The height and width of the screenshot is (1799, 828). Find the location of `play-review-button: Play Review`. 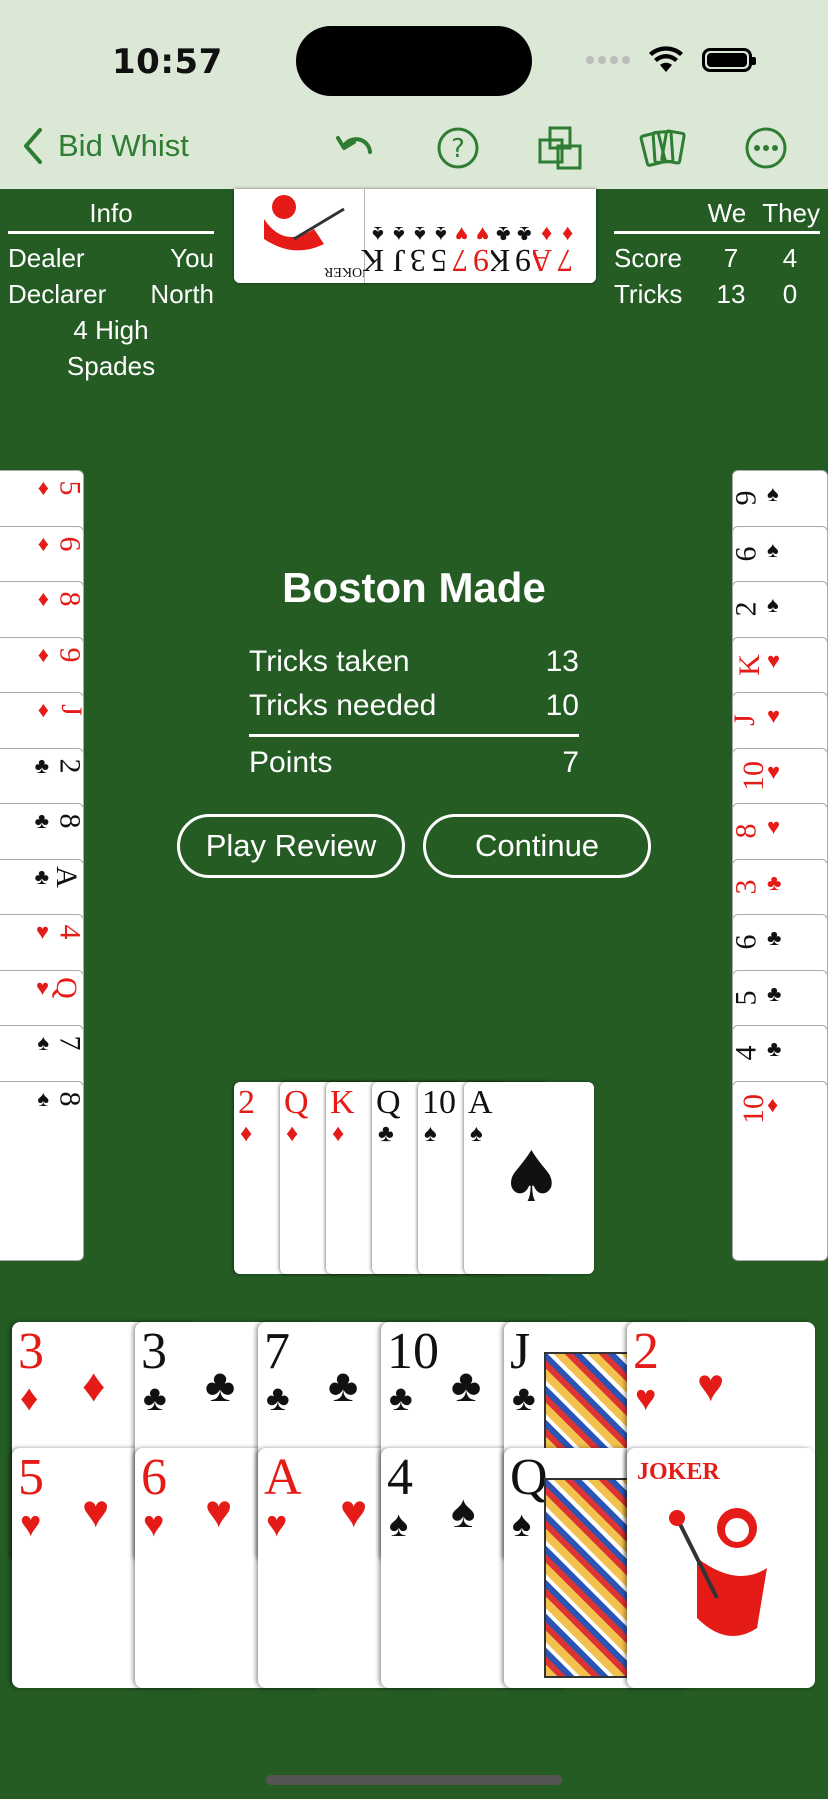

play-review-button: Play Review is located at coordinates (291, 846).